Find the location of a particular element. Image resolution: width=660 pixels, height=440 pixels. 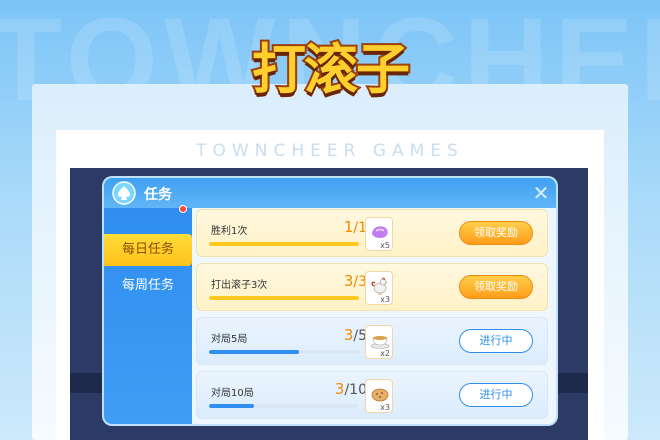

task-row: 对局10局 3/10 x3 进行中 is located at coordinates (372, 395).